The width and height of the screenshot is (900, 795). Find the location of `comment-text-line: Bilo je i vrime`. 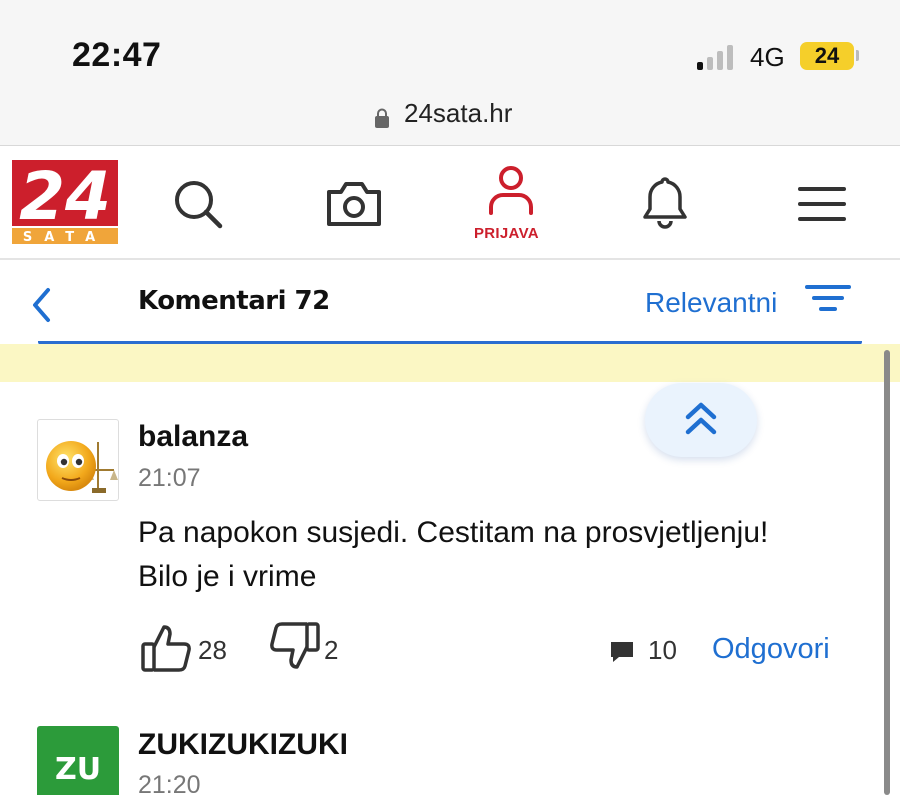

comment-text-line: Bilo je i vrime is located at coordinates (227, 576).